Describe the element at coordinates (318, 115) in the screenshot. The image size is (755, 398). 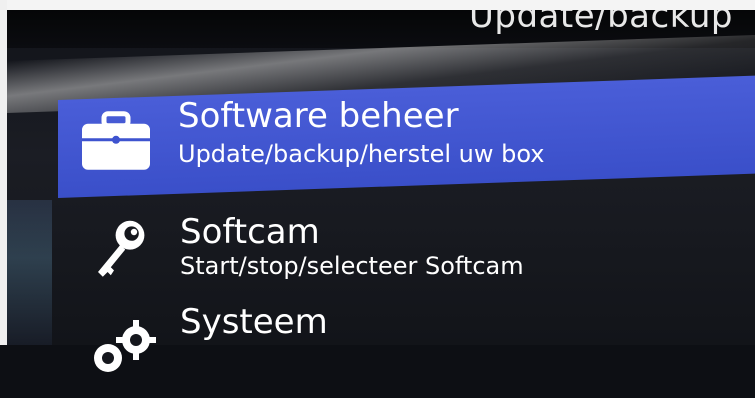
I see `menu-item-label: Software beheer` at that location.